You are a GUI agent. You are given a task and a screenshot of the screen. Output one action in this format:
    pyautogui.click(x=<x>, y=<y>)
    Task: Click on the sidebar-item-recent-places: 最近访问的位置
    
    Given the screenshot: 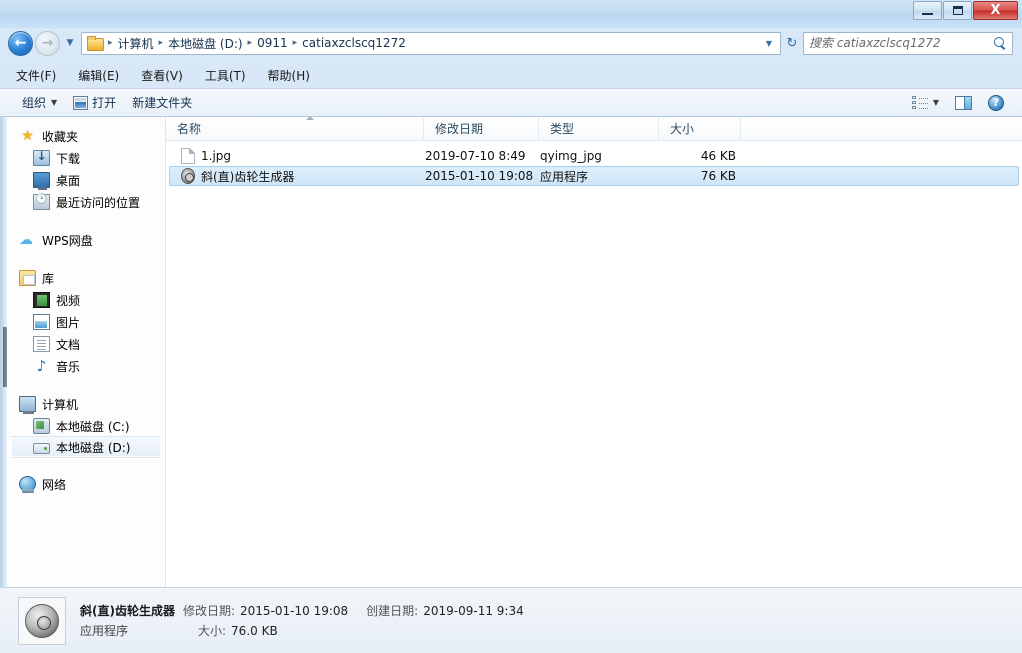 What is the action you would take?
    pyautogui.click(x=86, y=202)
    